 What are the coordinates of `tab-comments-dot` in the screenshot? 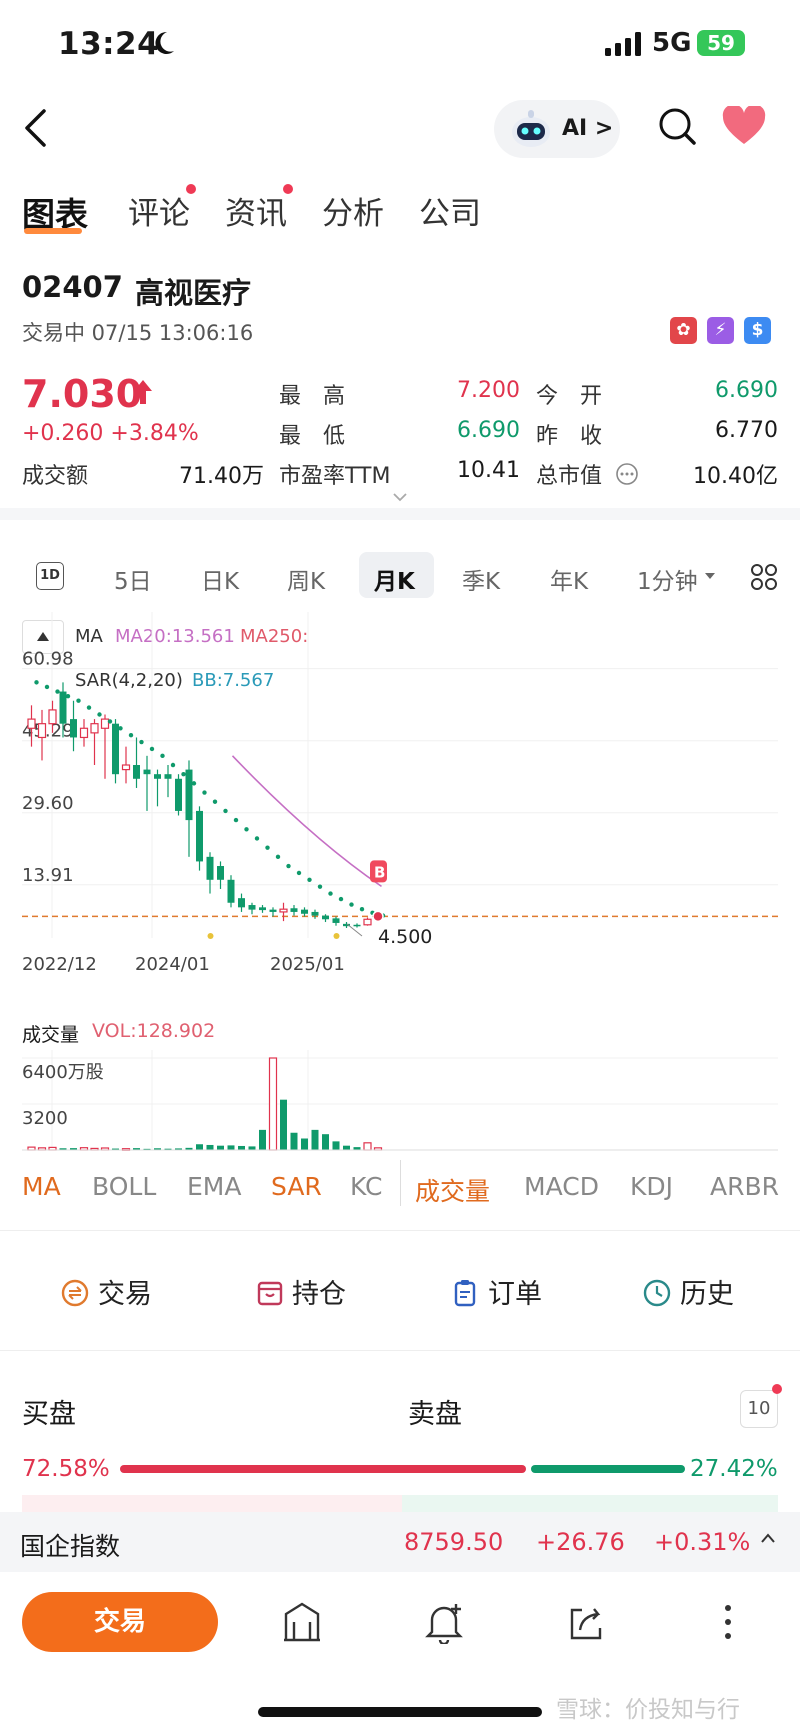 It's located at (191, 189).